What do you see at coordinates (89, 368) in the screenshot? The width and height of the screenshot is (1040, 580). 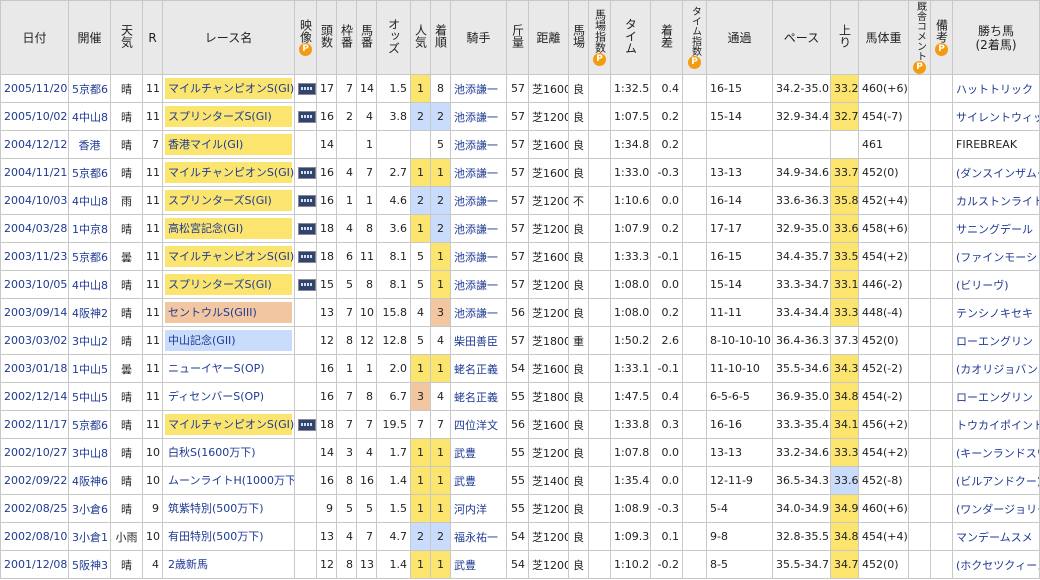 I see `venue-link: 1中山5` at bounding box center [89, 368].